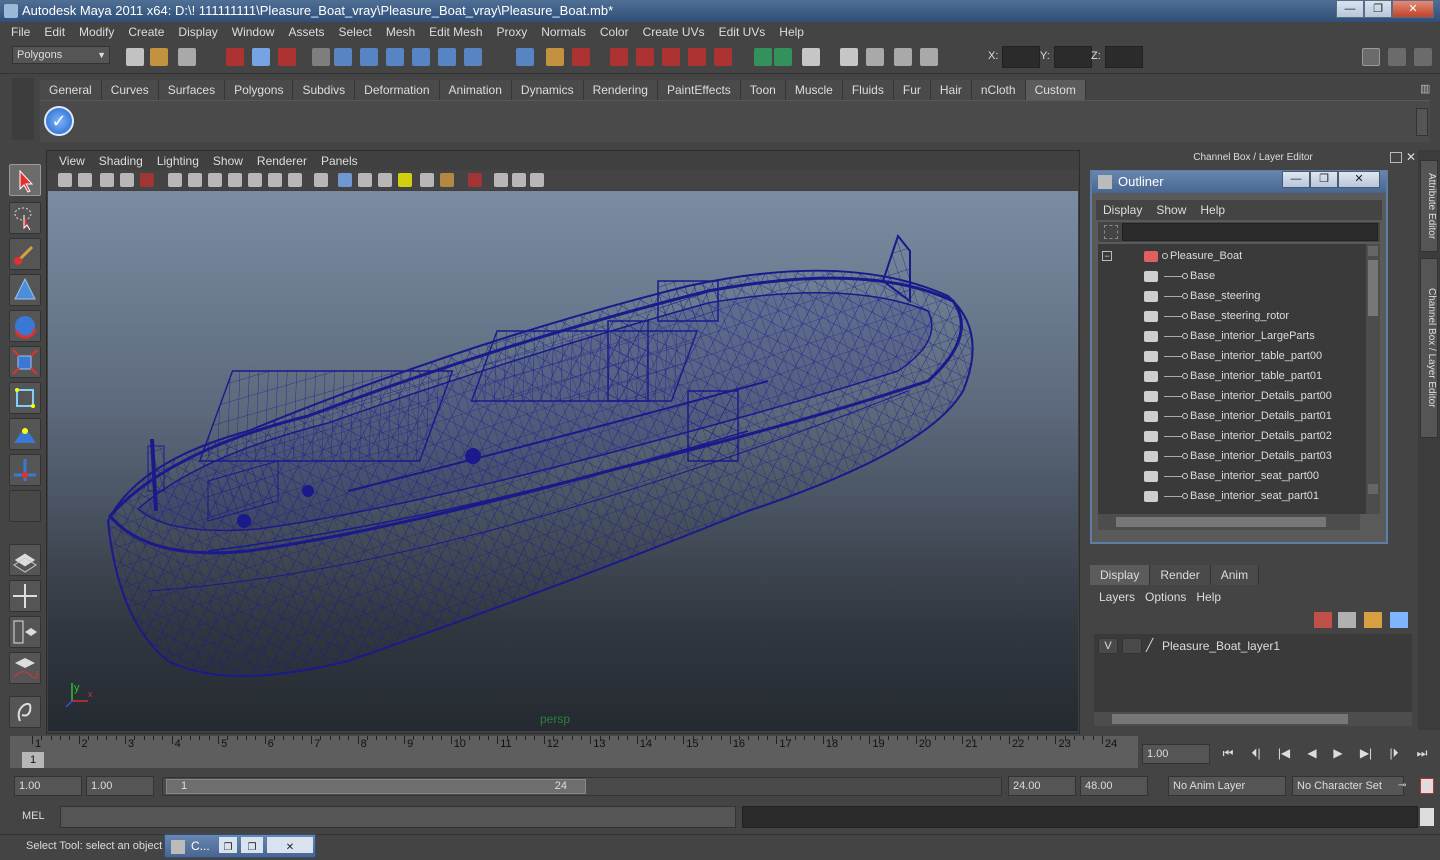 The width and height of the screenshot is (1440, 860). What do you see at coordinates (25, 434) in the screenshot?
I see `soft-modification-tool-icon` at bounding box center [25, 434].